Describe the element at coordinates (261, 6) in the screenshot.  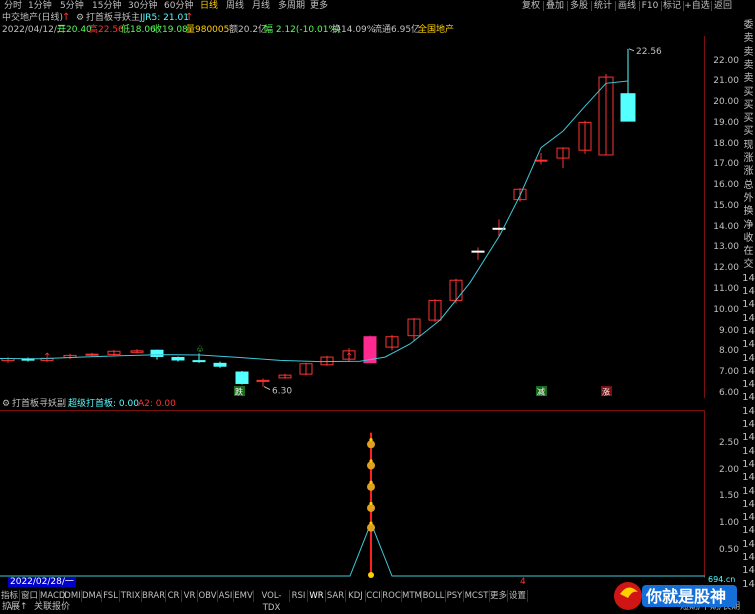
I see `period-8: 月线` at that location.